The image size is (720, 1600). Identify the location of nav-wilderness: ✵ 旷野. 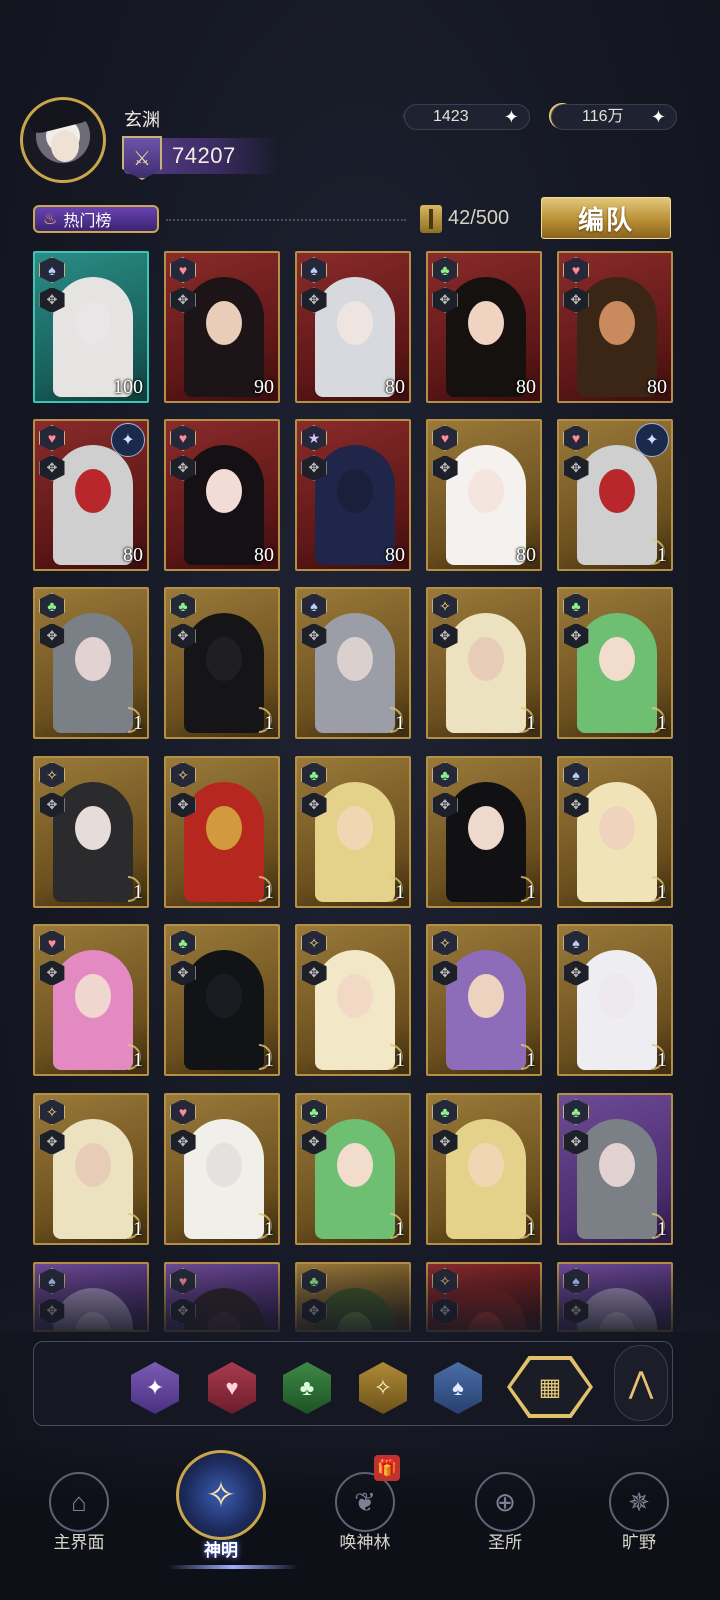
(639, 1517).